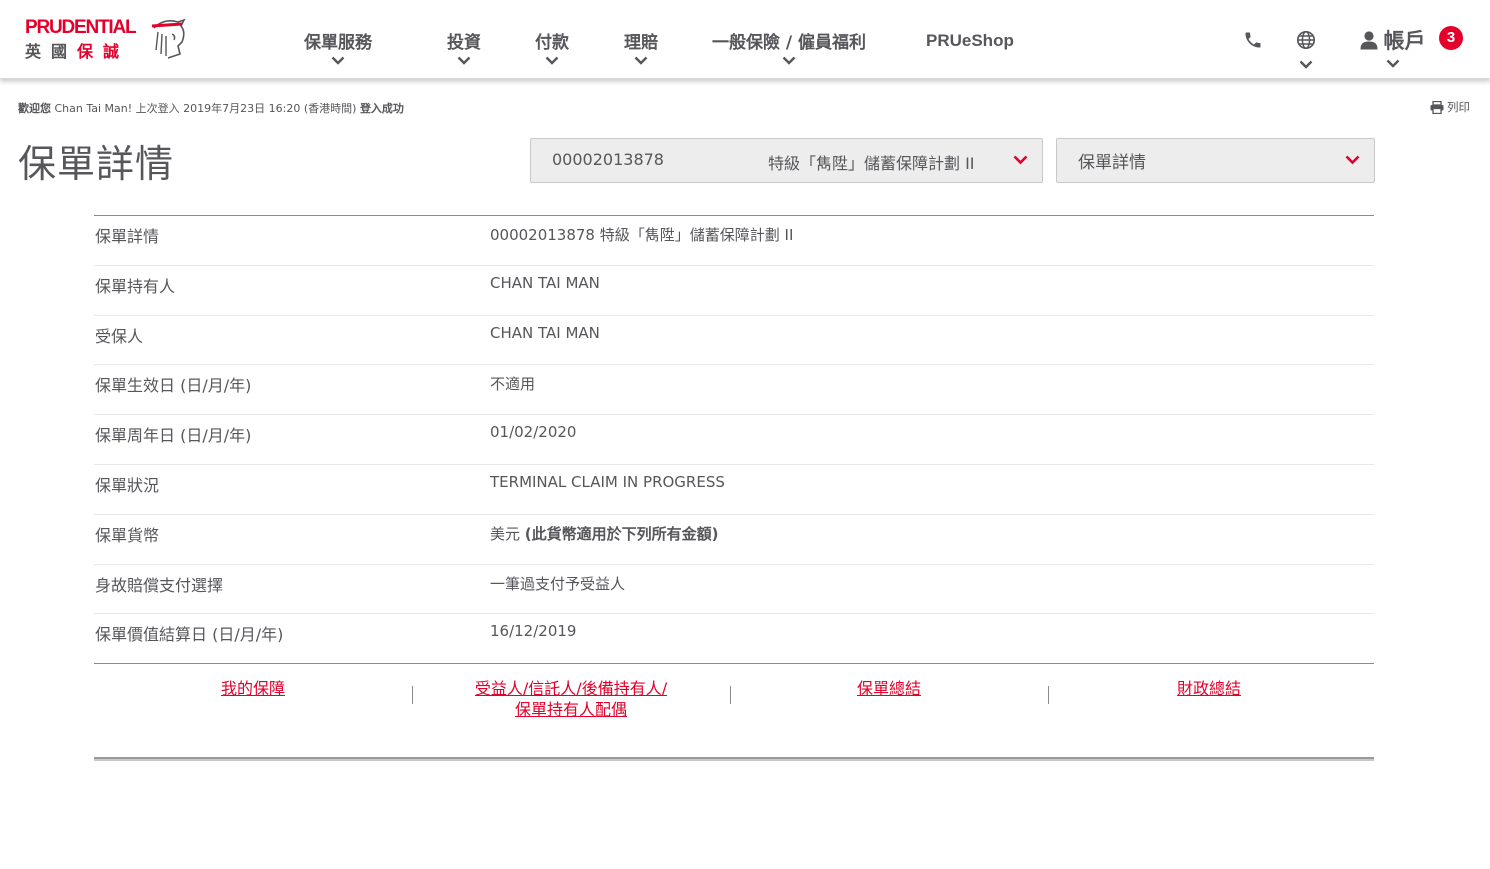  Describe the element at coordinates (608, 159) in the screenshot. I see `policy-number: 00002013878` at that location.